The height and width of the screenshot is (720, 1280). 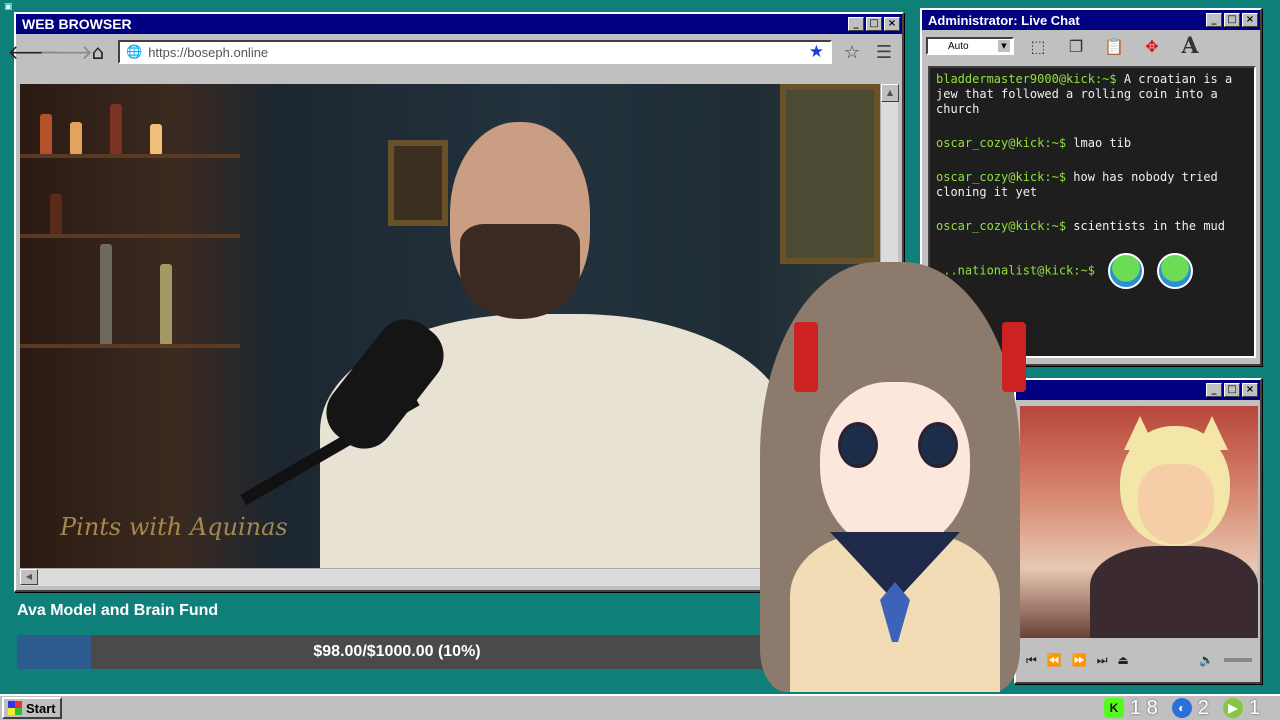 I want to click on catboy-face, so click(x=1176, y=504).